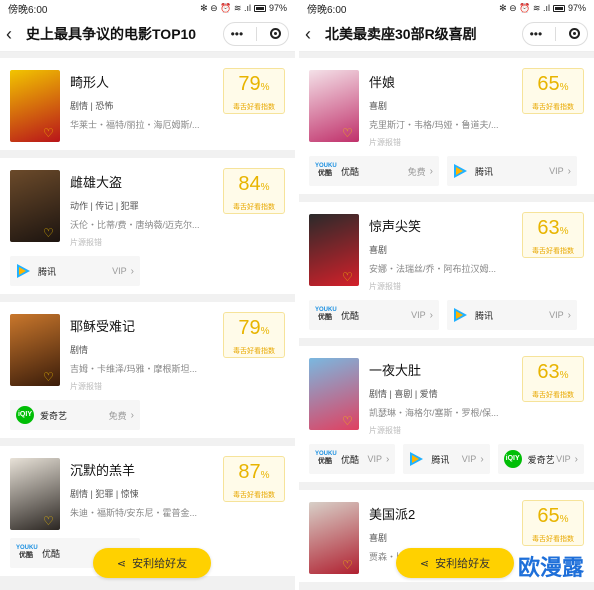 Image resolution: width=594 pixels, height=590 pixels. What do you see at coordinates (92, 106) in the screenshot?
I see `movie-genre: 剧情 | 恐怖` at bounding box center [92, 106].